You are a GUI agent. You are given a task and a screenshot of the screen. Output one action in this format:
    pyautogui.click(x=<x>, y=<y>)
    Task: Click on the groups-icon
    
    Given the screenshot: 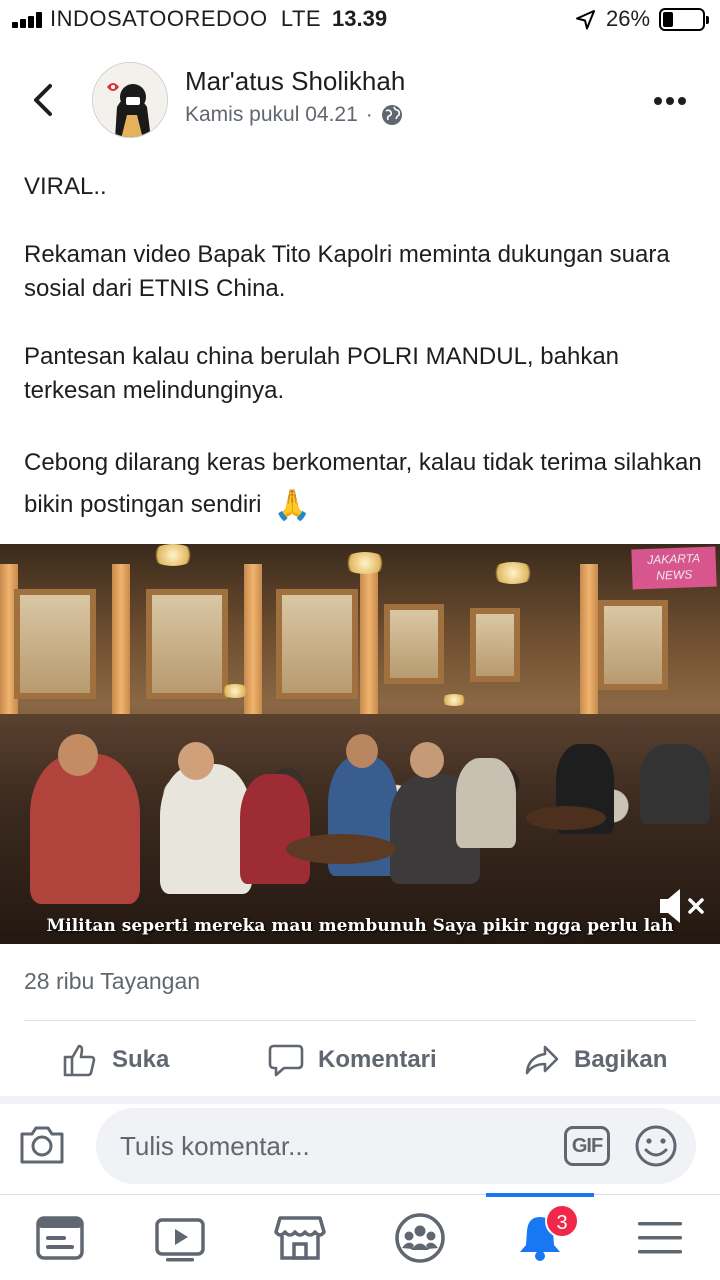 What is the action you would take?
    pyautogui.click(x=420, y=1238)
    